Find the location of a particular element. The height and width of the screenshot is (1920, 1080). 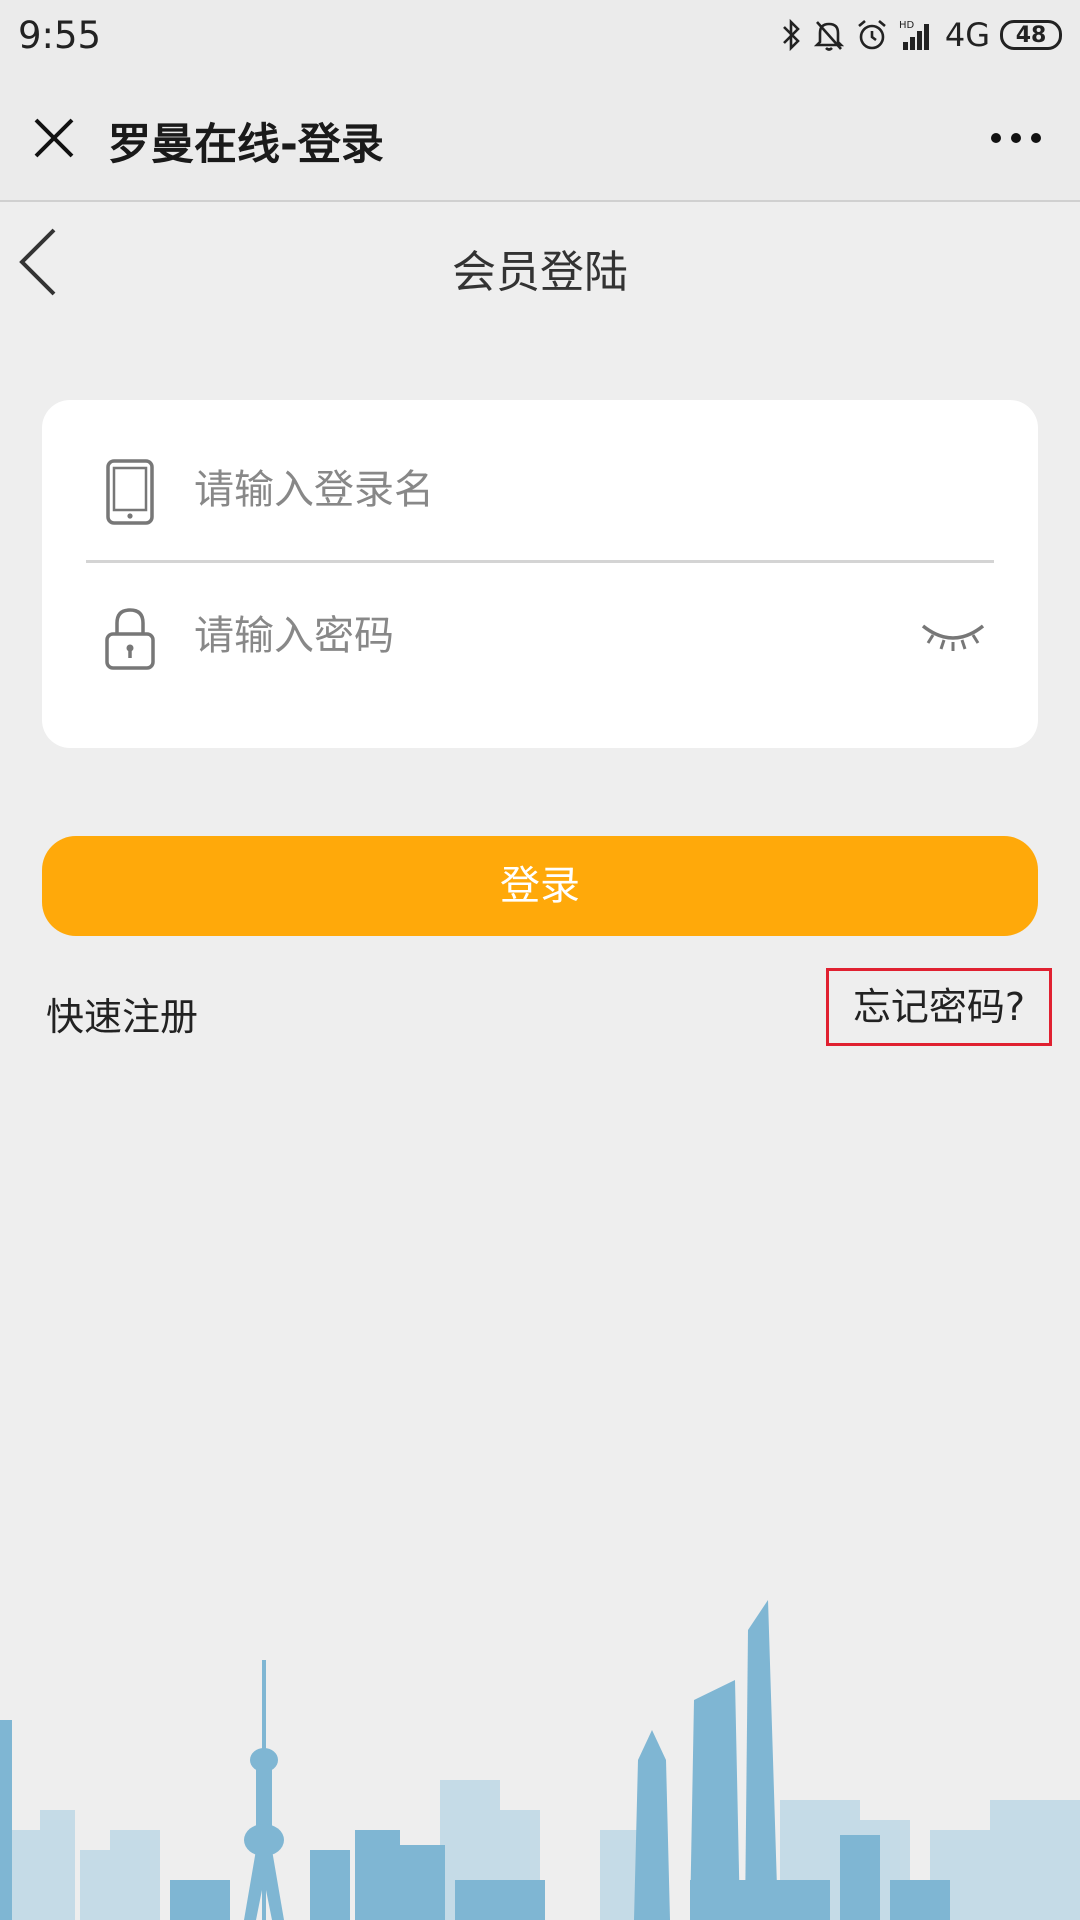

password-input is located at coordinates (534, 636).